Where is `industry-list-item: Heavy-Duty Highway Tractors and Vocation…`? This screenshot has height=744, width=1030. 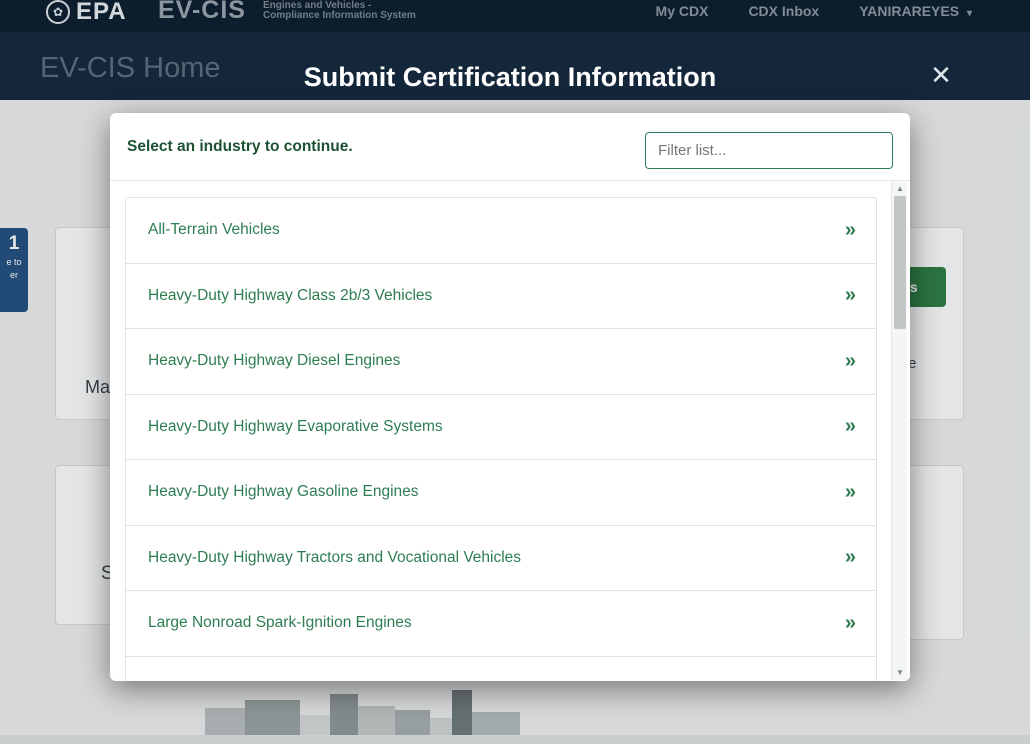 industry-list-item: Heavy-Duty Highway Tractors and Vocation… is located at coordinates (501, 557).